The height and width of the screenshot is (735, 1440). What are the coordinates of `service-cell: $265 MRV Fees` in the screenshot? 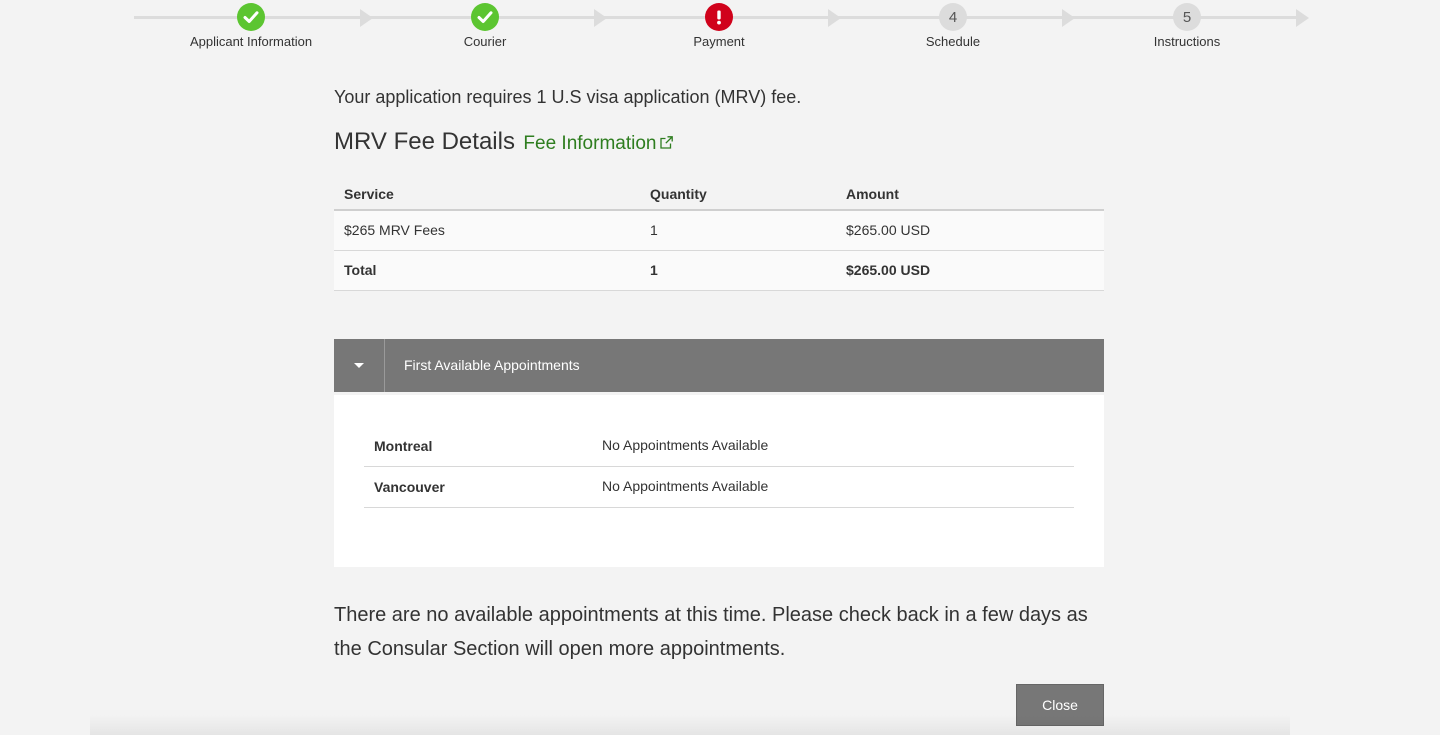 It's located at (487, 230).